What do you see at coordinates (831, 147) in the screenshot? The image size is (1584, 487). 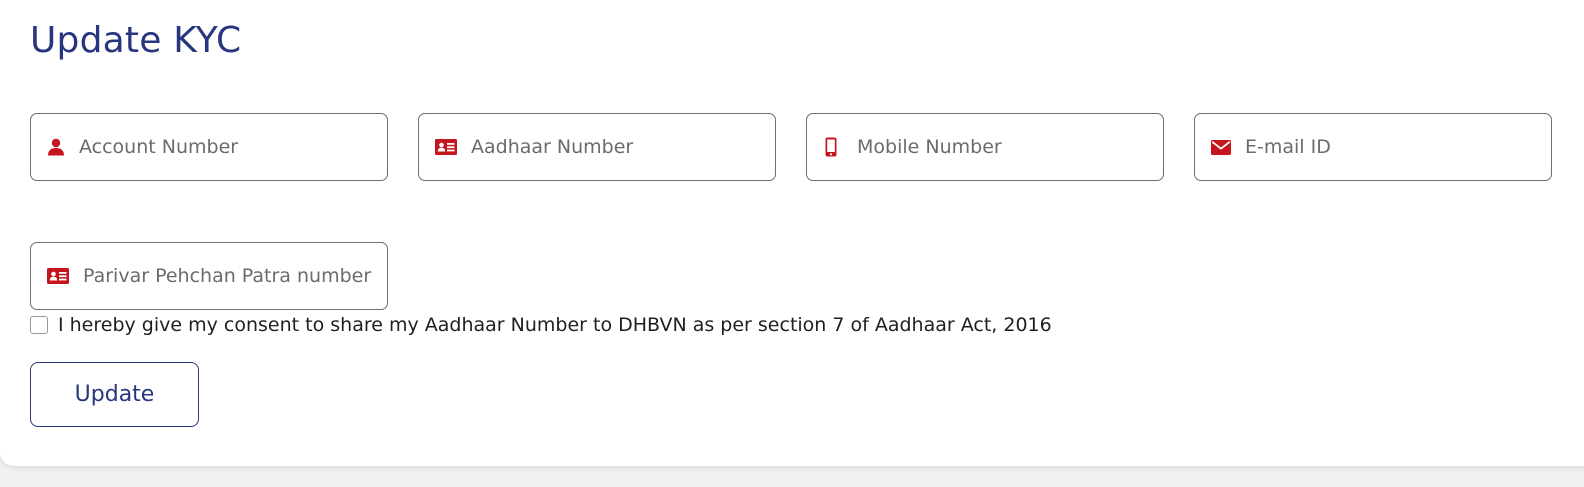 I see `mobile-phone-icon` at bounding box center [831, 147].